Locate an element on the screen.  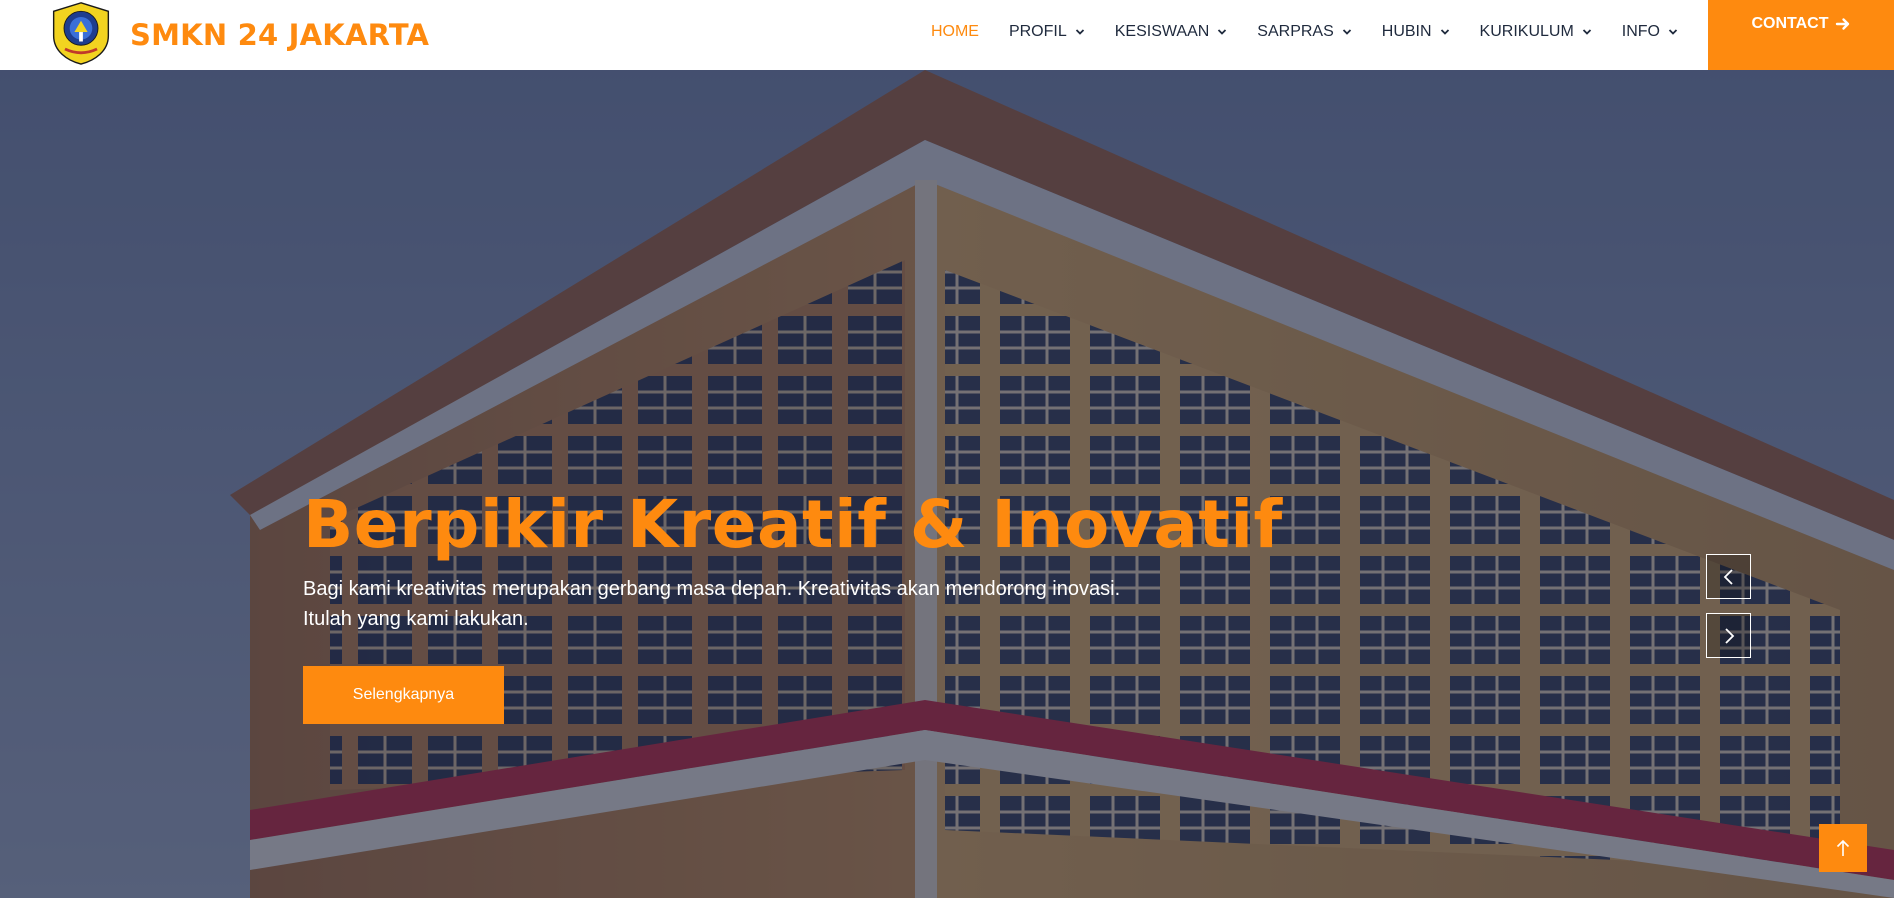
carousel-prev-button is located at coordinates (1728, 576).